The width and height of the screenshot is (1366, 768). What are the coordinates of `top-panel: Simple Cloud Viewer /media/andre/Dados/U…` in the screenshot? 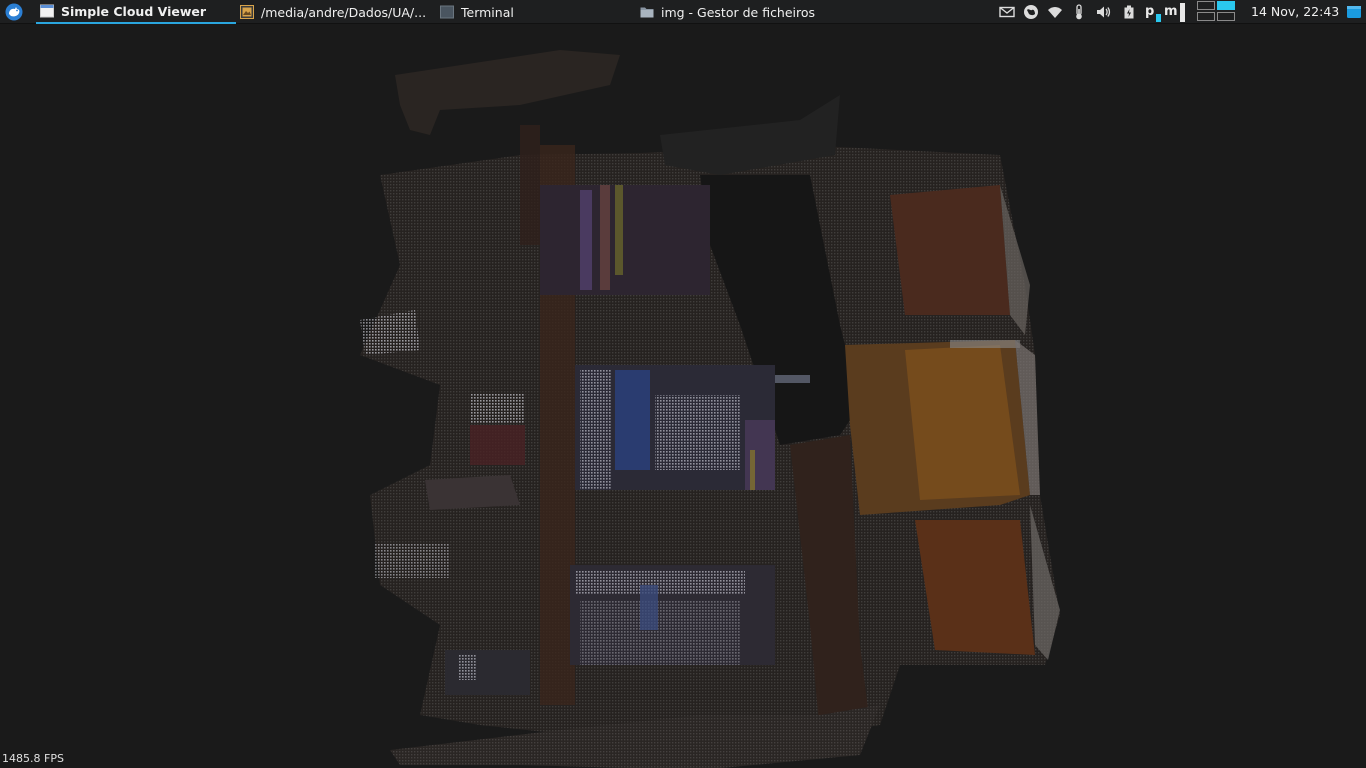 It's located at (683, 12).